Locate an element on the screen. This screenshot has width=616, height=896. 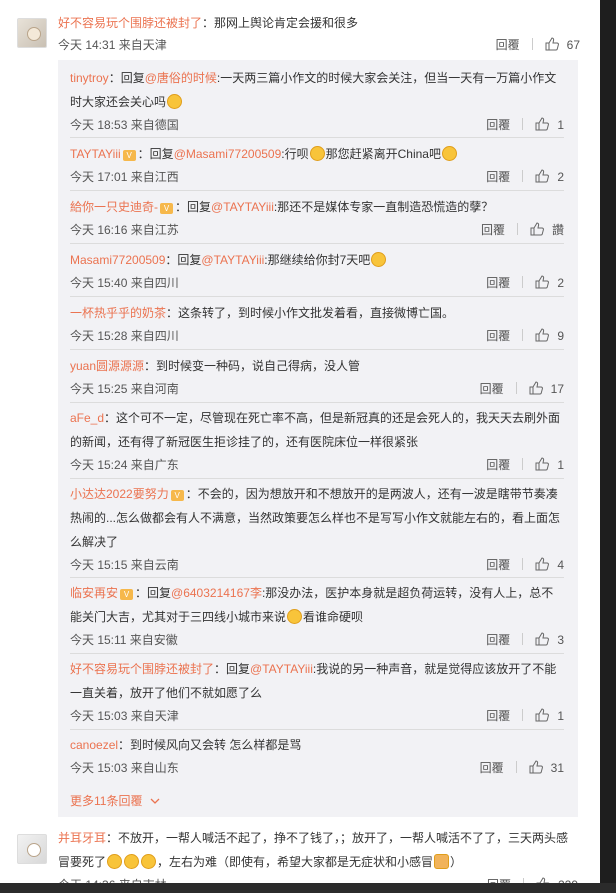
mention-link: @唐俗的时候 is located at coordinates (181, 78).